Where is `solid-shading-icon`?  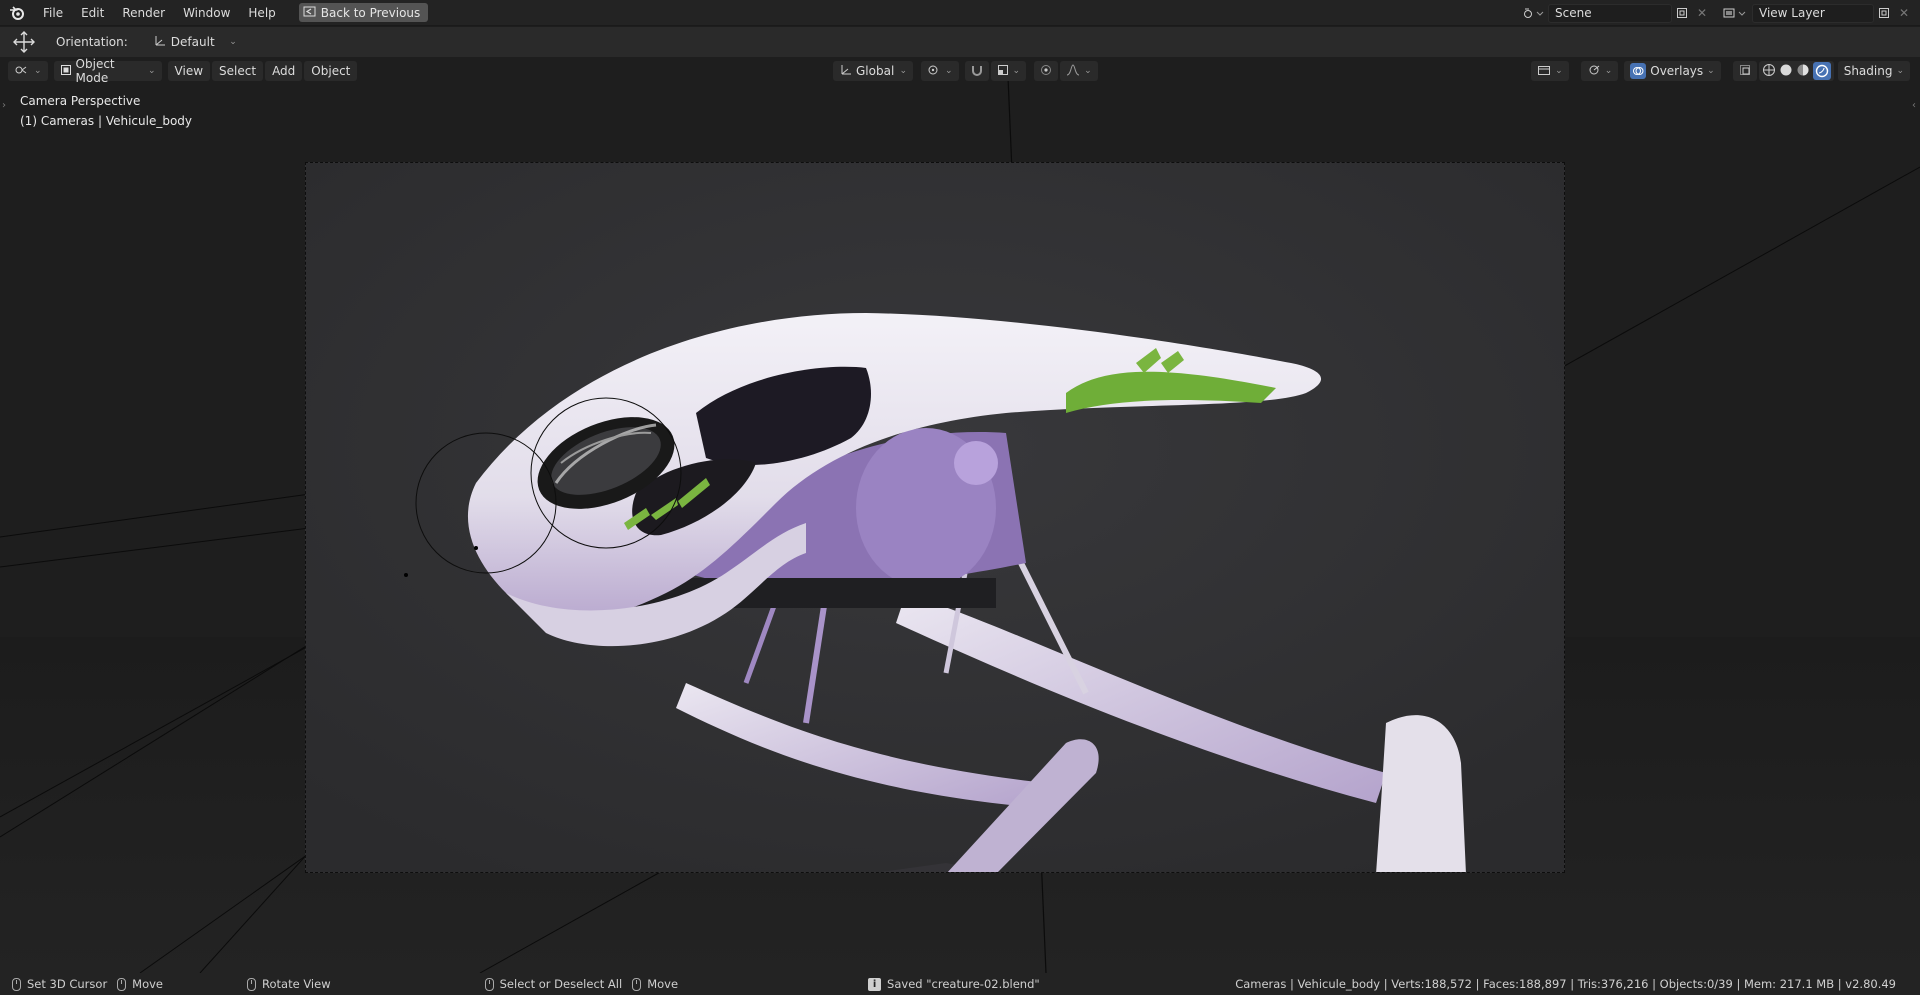
solid-shading-icon is located at coordinates (1786, 71).